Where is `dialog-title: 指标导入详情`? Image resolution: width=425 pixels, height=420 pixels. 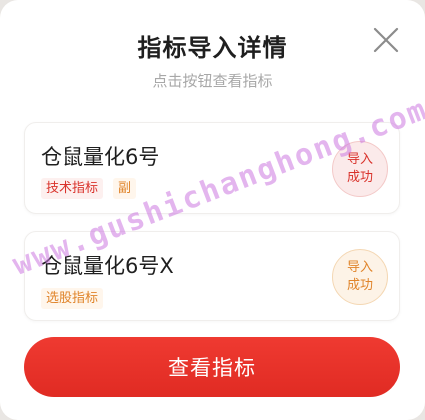 dialog-title: 指标导入详情 is located at coordinates (212, 48).